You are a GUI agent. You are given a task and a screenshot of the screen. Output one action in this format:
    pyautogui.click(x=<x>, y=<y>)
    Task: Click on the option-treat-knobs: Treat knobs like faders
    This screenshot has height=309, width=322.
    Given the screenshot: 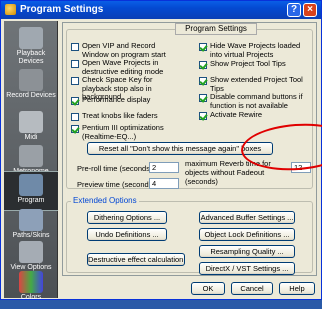 What is the action you would take?
    pyautogui.click(x=127, y=116)
    